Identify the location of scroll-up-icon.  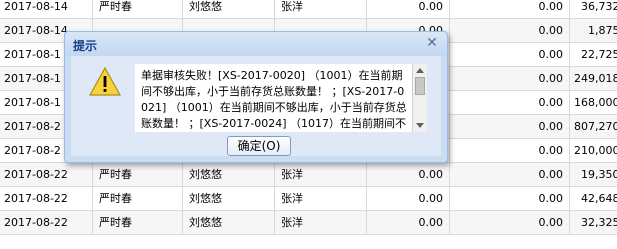
(420, 70).